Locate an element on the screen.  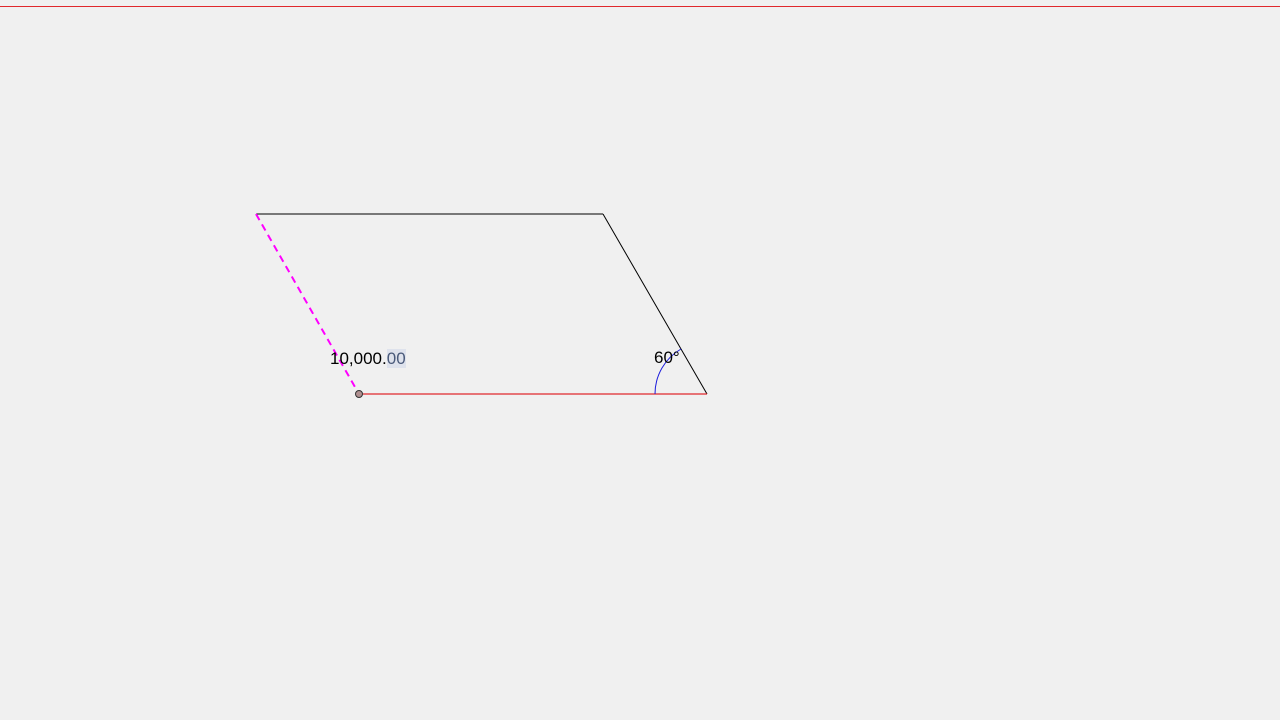
length-label: 10,000.00 is located at coordinates (368, 359).